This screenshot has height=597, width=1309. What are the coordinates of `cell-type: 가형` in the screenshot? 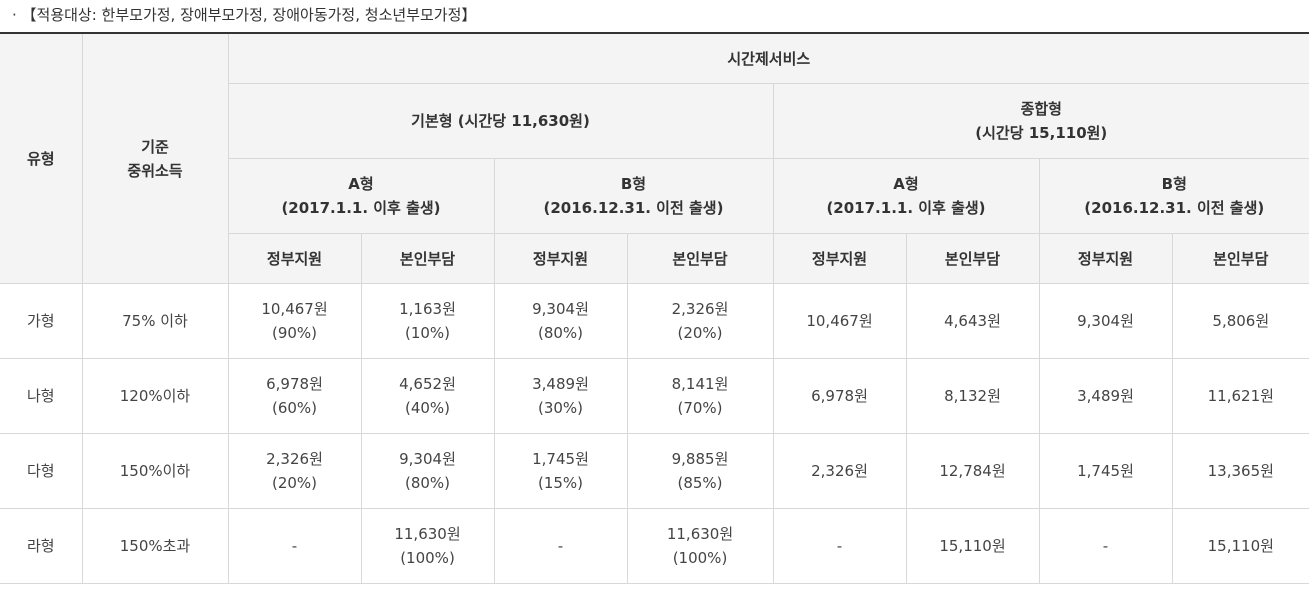 It's located at (41, 321).